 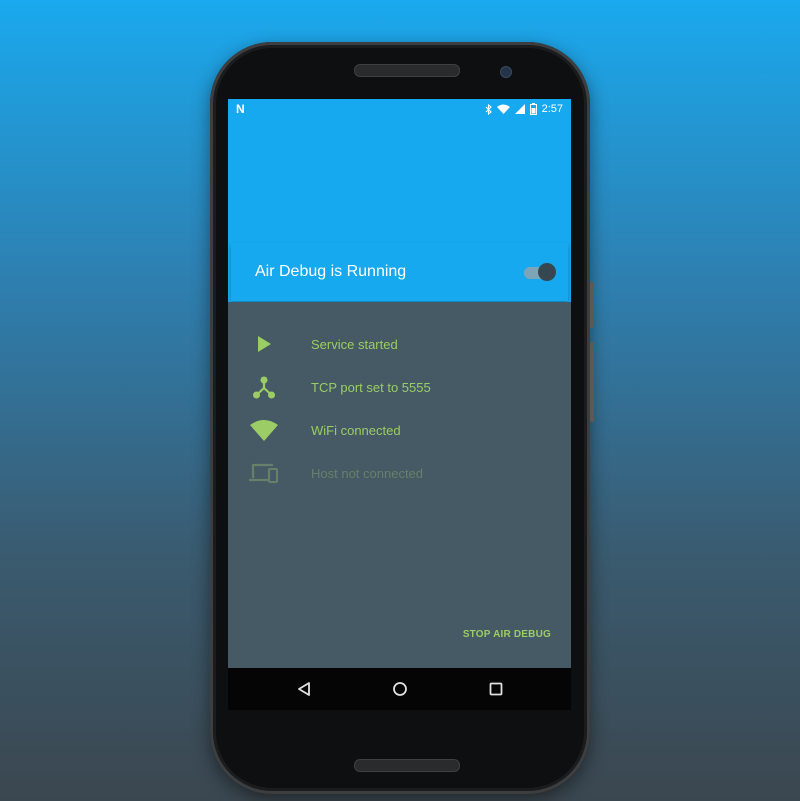 What do you see at coordinates (519, 109) in the screenshot?
I see `signal-icon` at bounding box center [519, 109].